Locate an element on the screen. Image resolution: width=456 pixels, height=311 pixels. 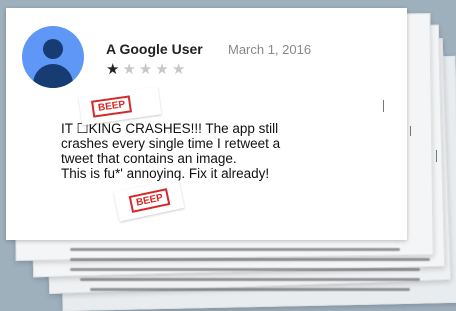
review-date: March 1, 2016 is located at coordinates (270, 49).